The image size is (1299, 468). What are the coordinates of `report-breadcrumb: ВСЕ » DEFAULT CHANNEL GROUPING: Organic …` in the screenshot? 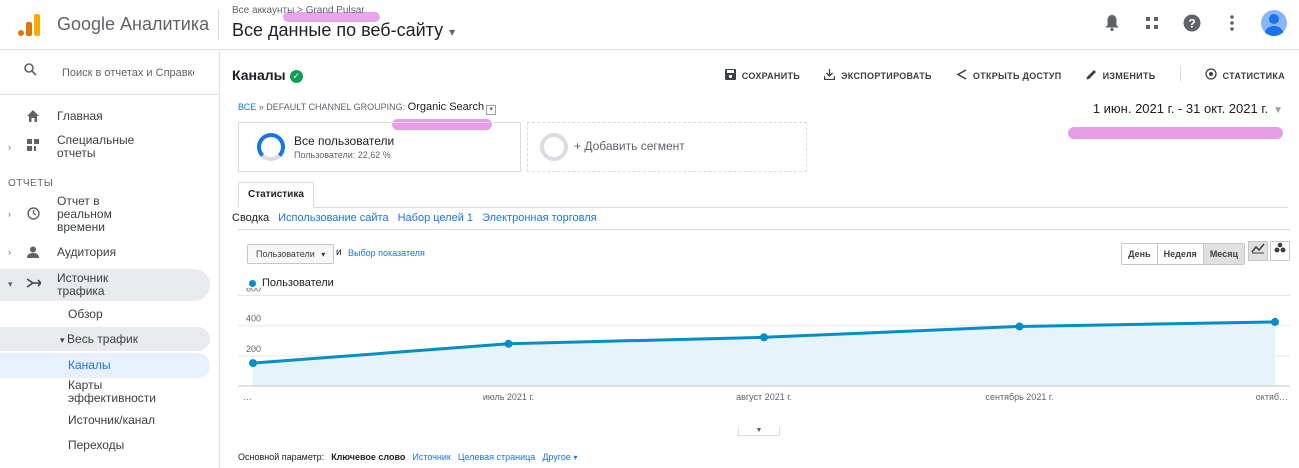 It's located at (367, 108).